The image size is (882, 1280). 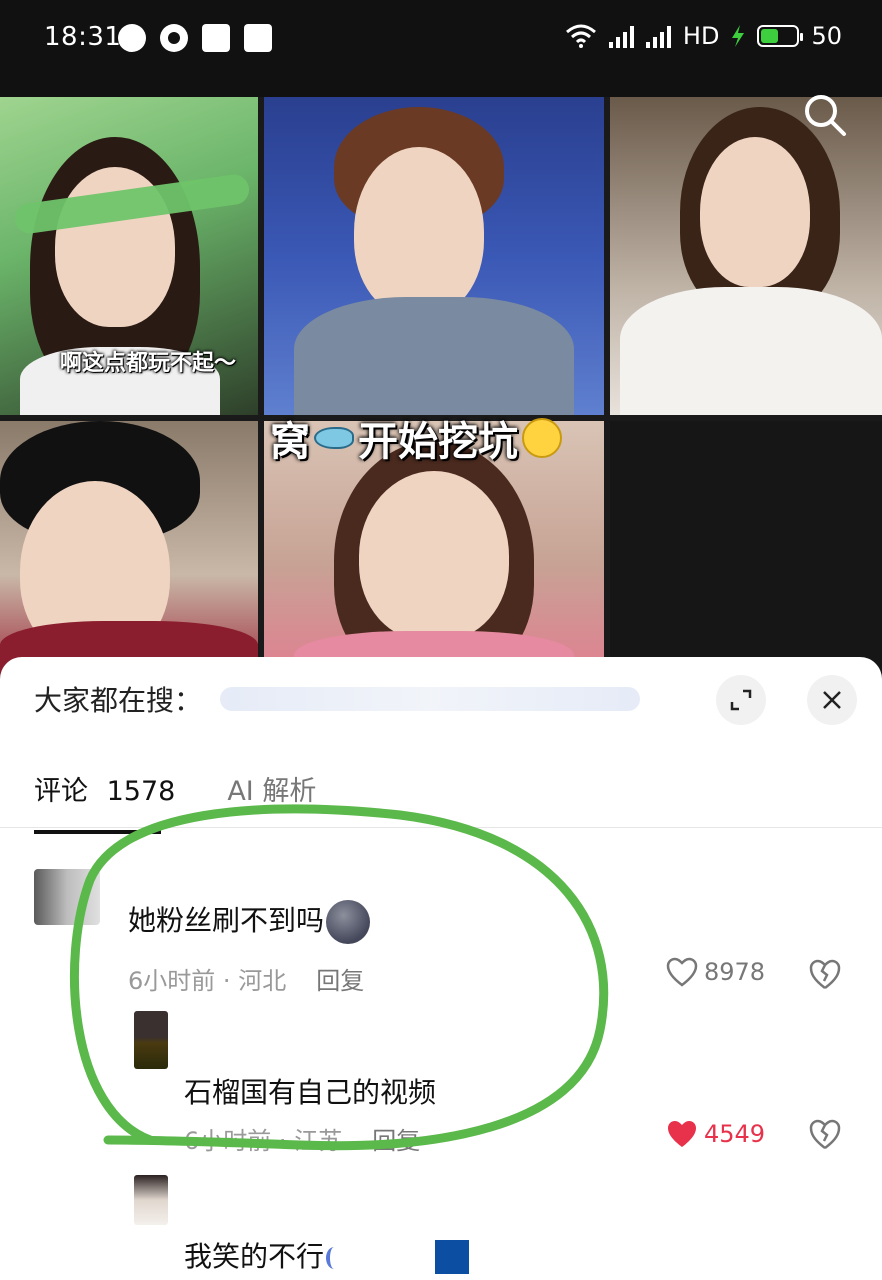 I want to click on heart-filled-icon, so click(x=682, y=1134).